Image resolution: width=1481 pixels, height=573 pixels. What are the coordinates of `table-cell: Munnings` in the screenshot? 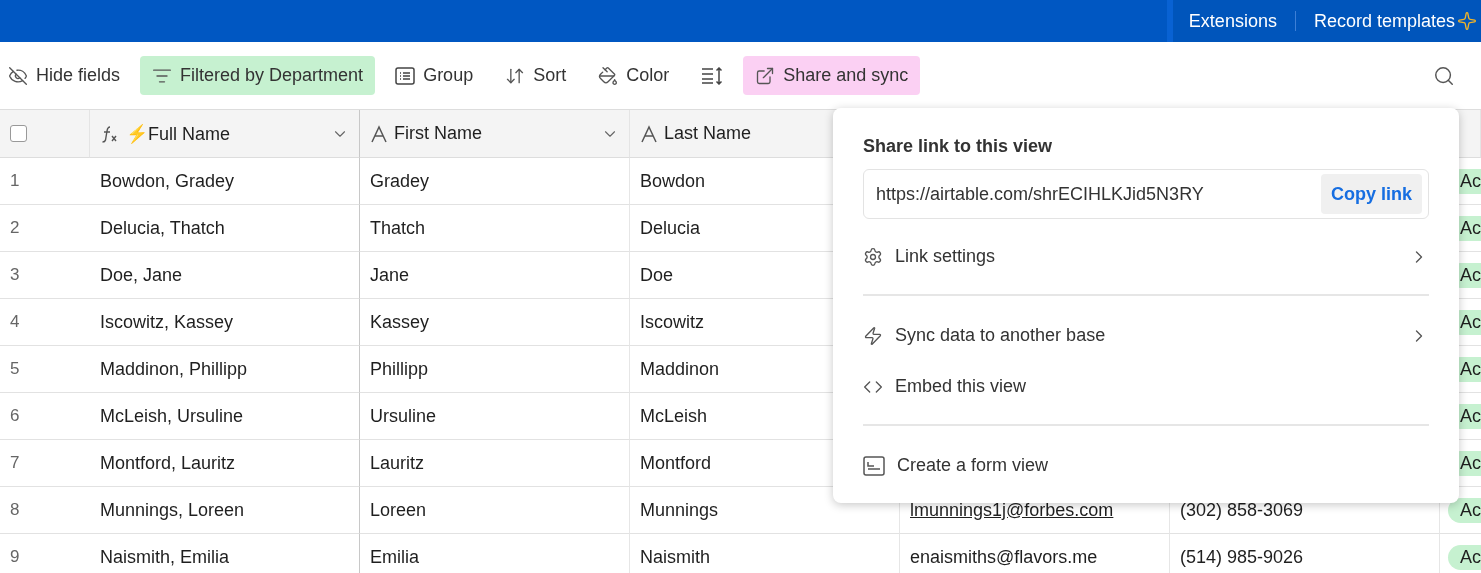 It's located at (679, 510).